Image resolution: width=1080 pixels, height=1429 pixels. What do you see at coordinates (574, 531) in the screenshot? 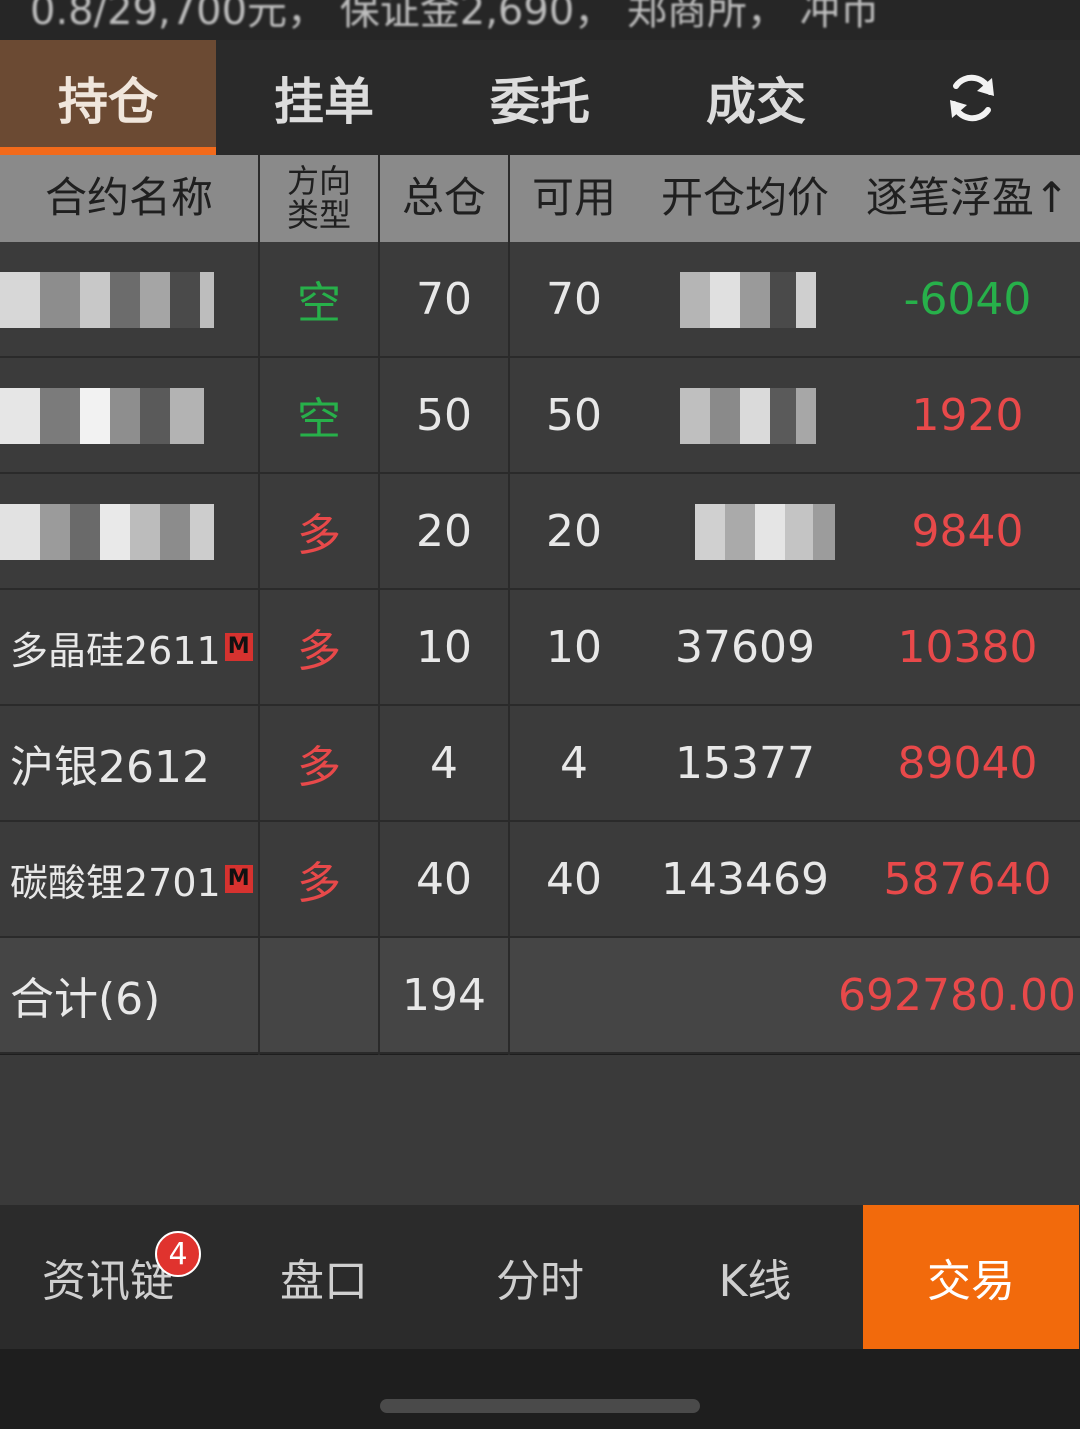
I see `available-cell: 20` at bounding box center [574, 531].